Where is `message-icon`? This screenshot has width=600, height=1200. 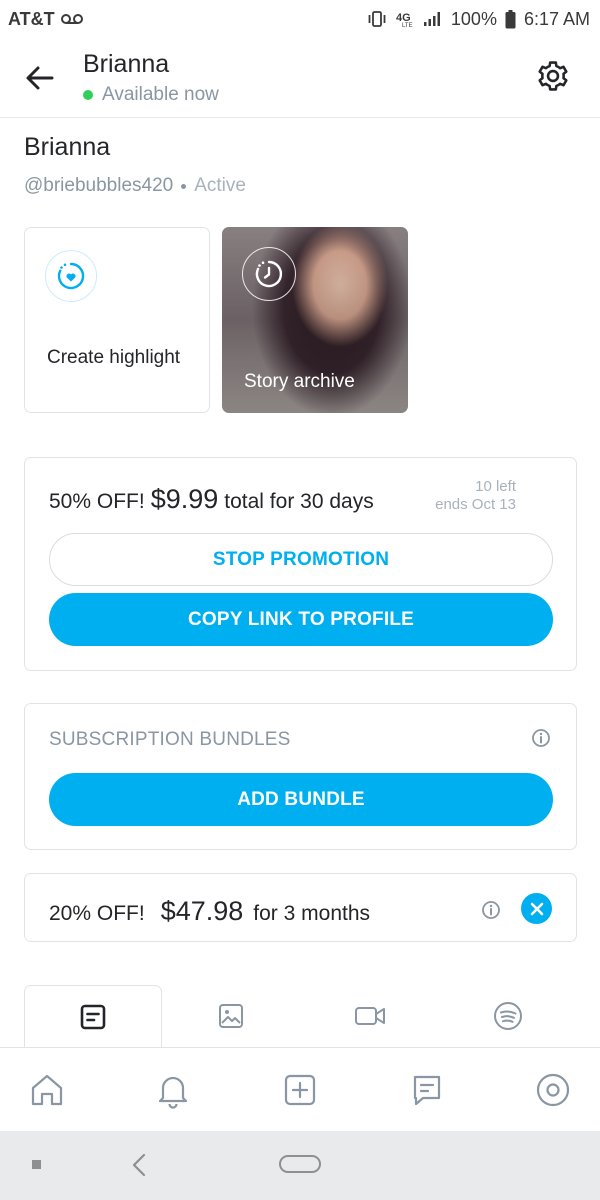 message-icon is located at coordinates (427, 1090).